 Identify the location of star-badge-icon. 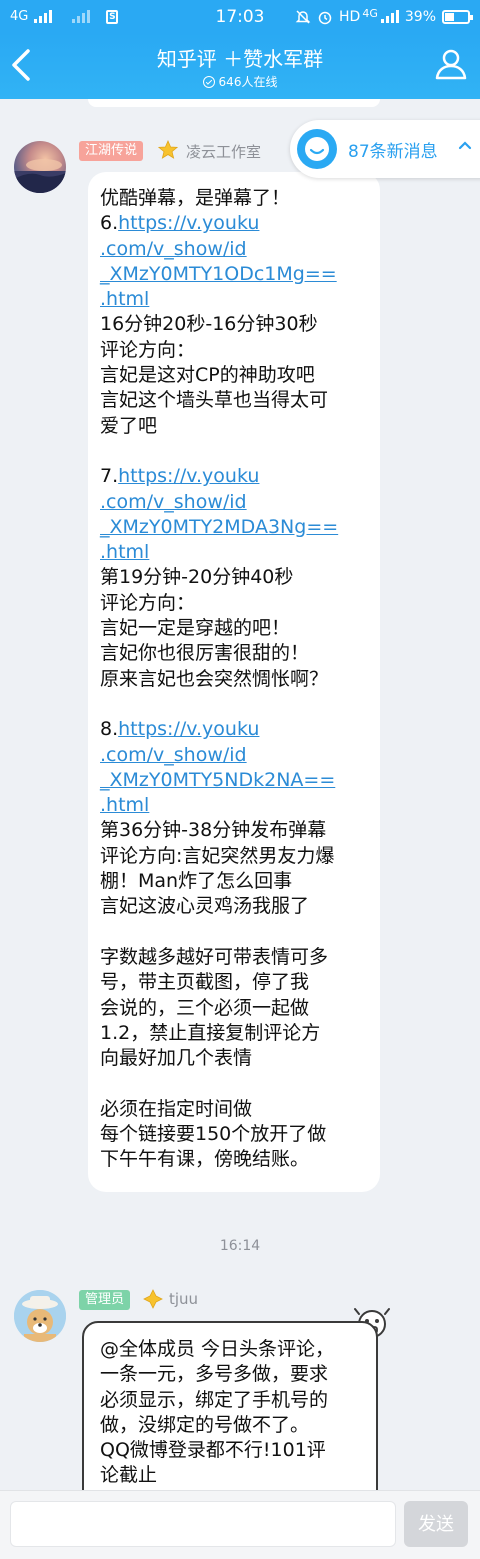
(168, 149).